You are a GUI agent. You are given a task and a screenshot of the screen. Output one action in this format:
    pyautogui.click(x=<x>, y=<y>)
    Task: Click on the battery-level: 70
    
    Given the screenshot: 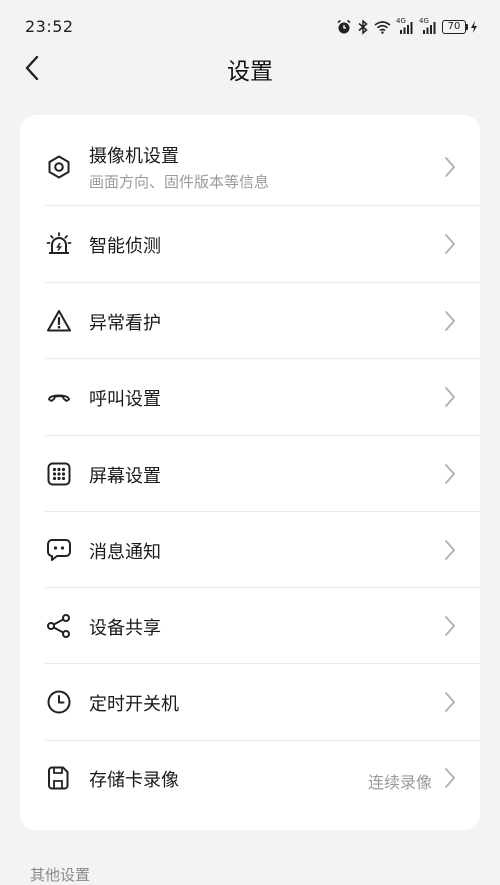 What is the action you would take?
    pyautogui.click(x=454, y=27)
    